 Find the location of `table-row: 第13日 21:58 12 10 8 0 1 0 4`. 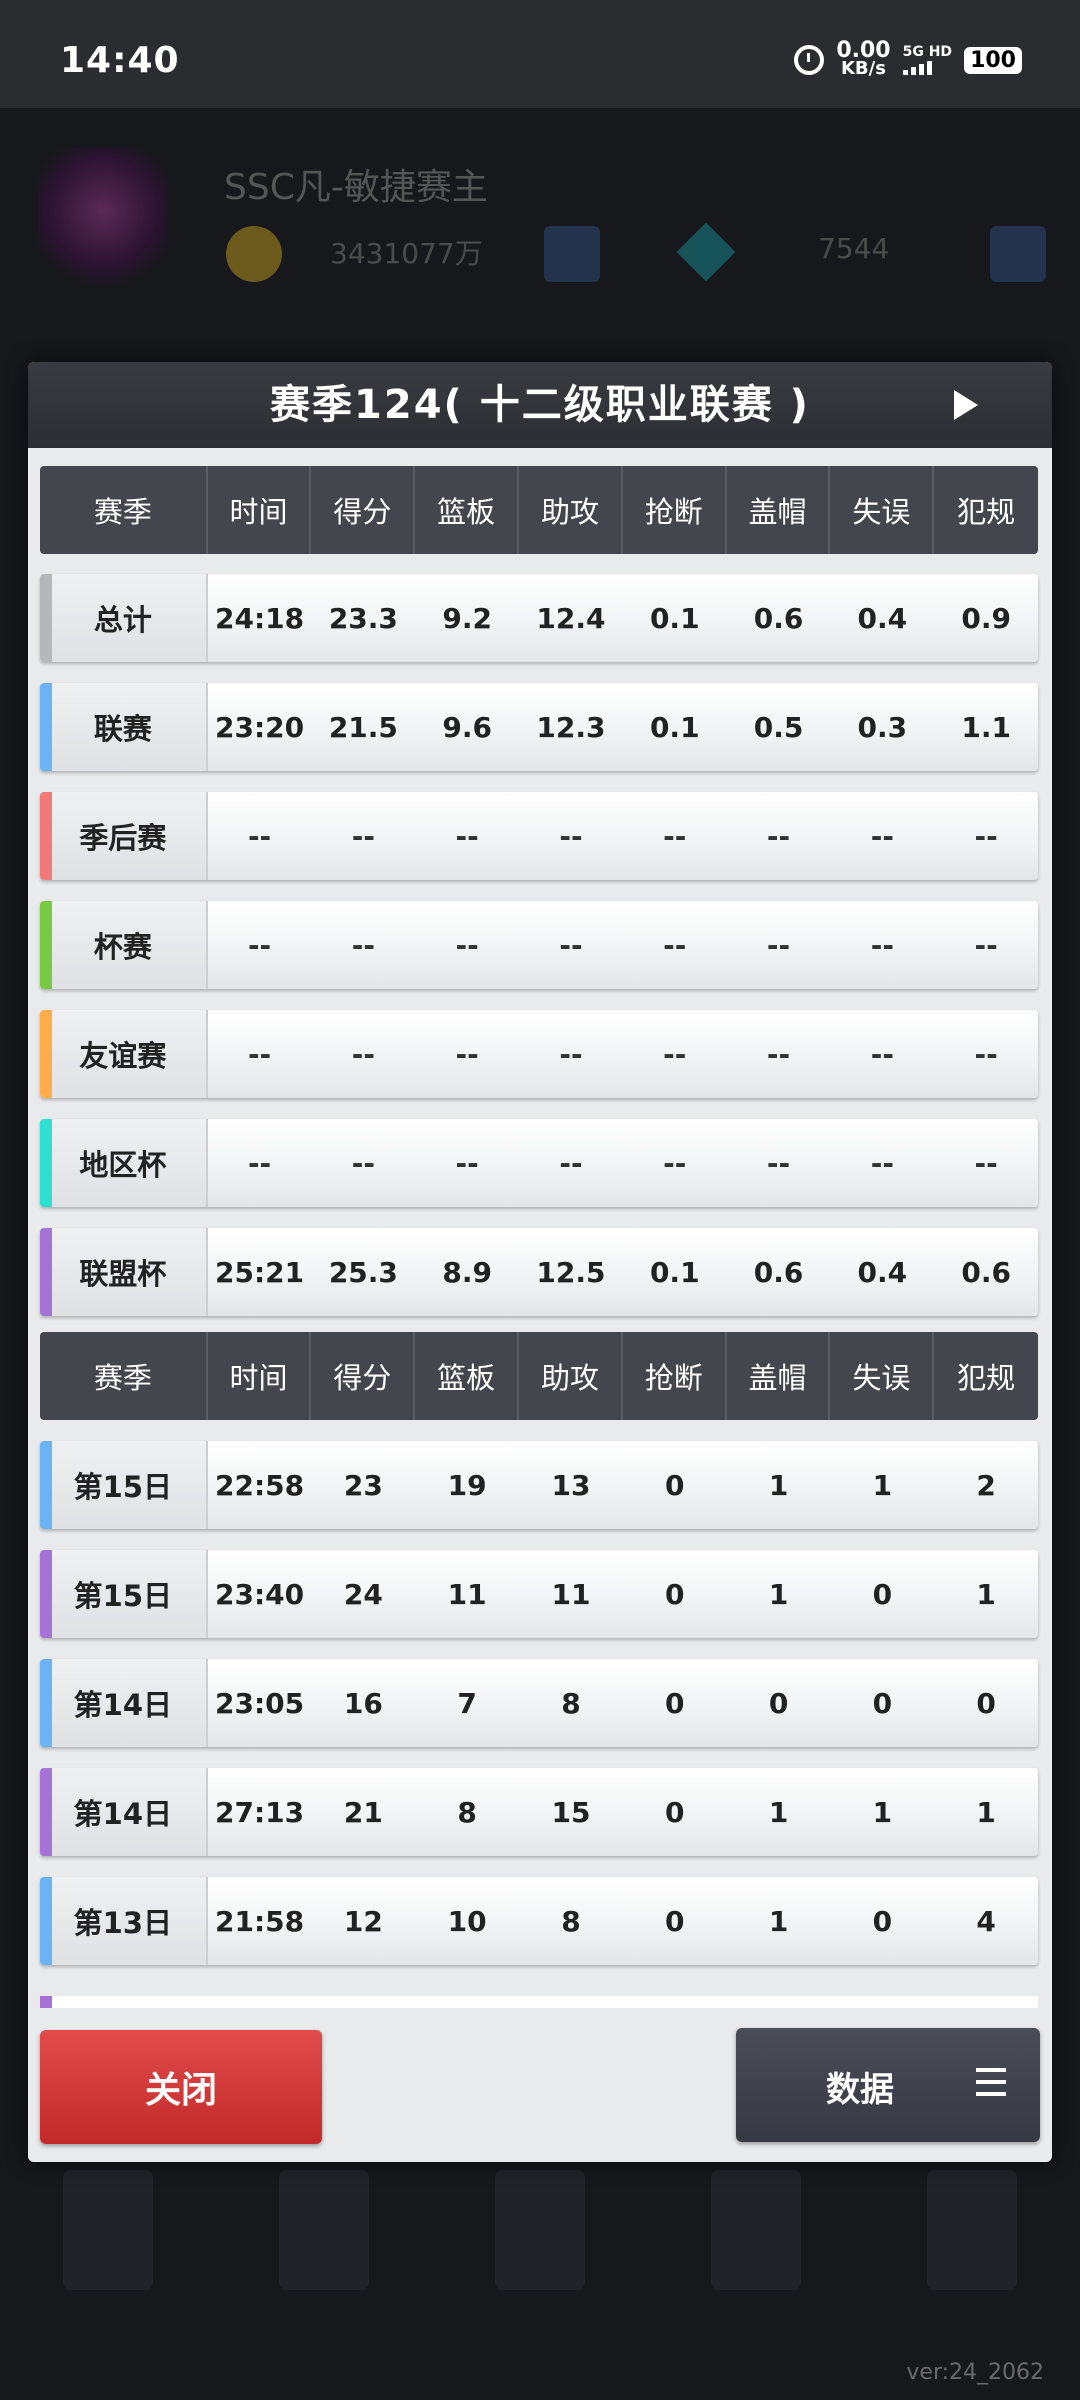

table-row: 第13日 21:58 12 10 8 0 1 0 4 is located at coordinates (539, 1921).